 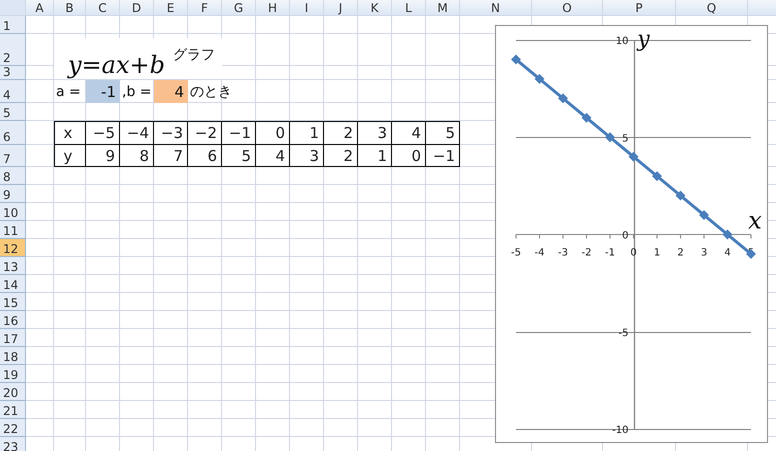 I want to click on x-tick-label: -4, so click(x=539, y=253).